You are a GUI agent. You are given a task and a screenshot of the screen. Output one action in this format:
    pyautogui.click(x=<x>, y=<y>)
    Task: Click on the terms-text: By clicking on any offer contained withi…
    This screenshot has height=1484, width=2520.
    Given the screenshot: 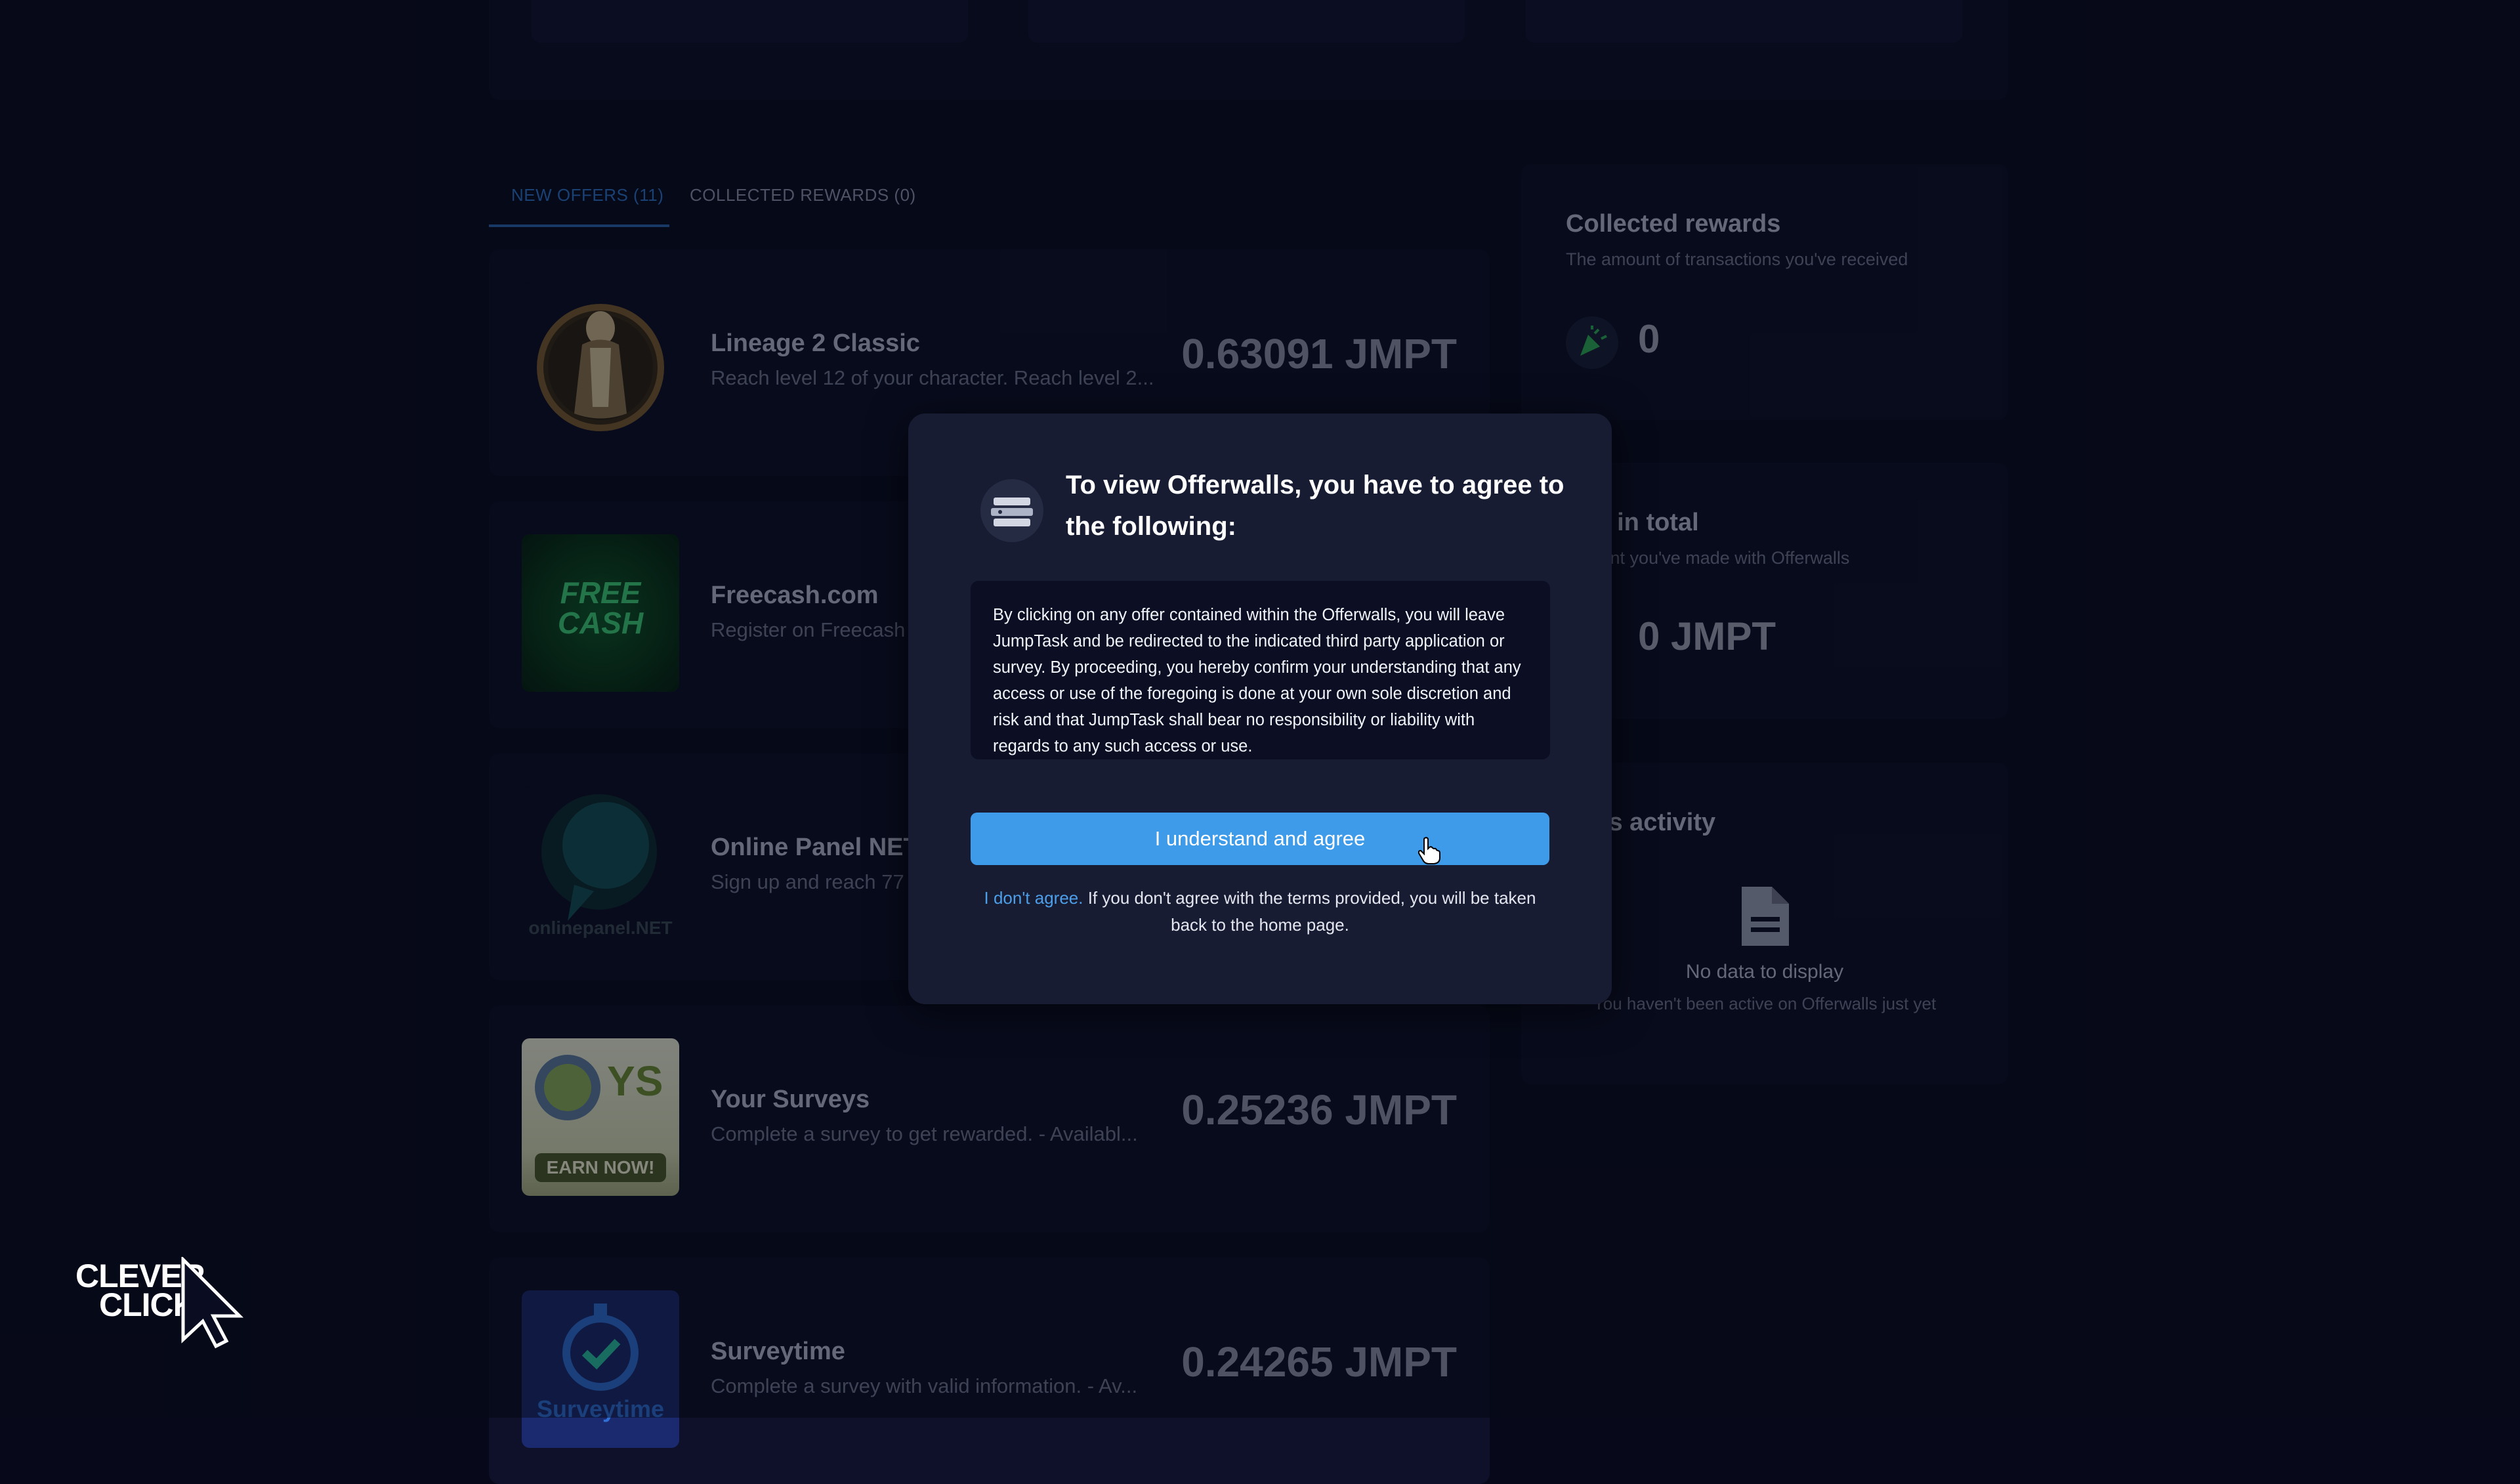 What is the action you would take?
    pyautogui.click(x=1260, y=670)
    